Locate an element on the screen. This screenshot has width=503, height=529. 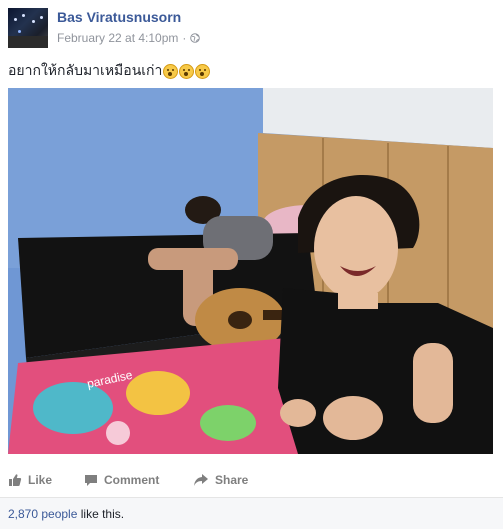
share-button: Share is located at coordinates (220, 480).